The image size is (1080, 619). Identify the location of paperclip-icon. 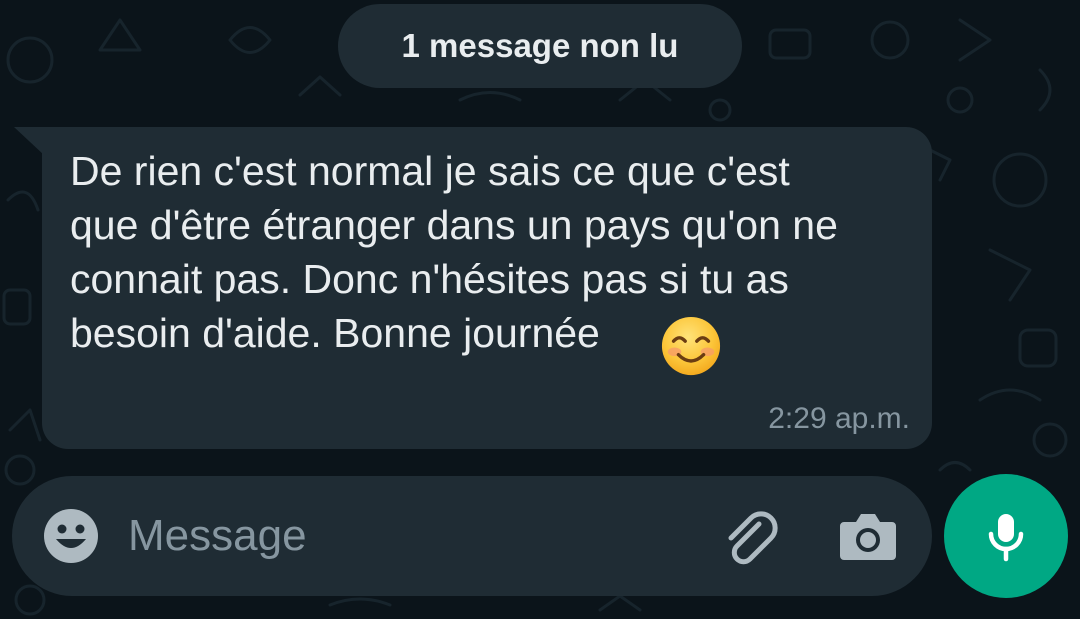
(751, 538).